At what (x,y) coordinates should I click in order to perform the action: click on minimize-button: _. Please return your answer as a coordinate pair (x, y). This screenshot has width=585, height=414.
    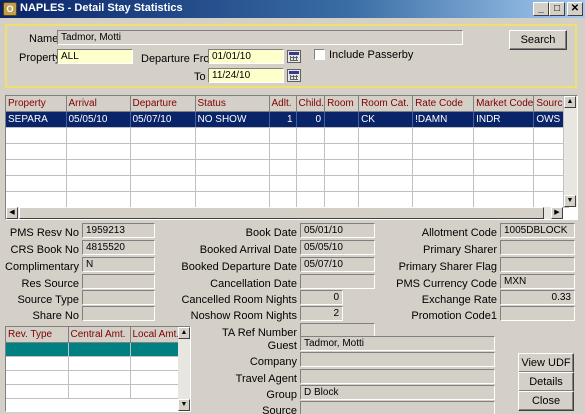
    Looking at the image, I should click on (541, 9).